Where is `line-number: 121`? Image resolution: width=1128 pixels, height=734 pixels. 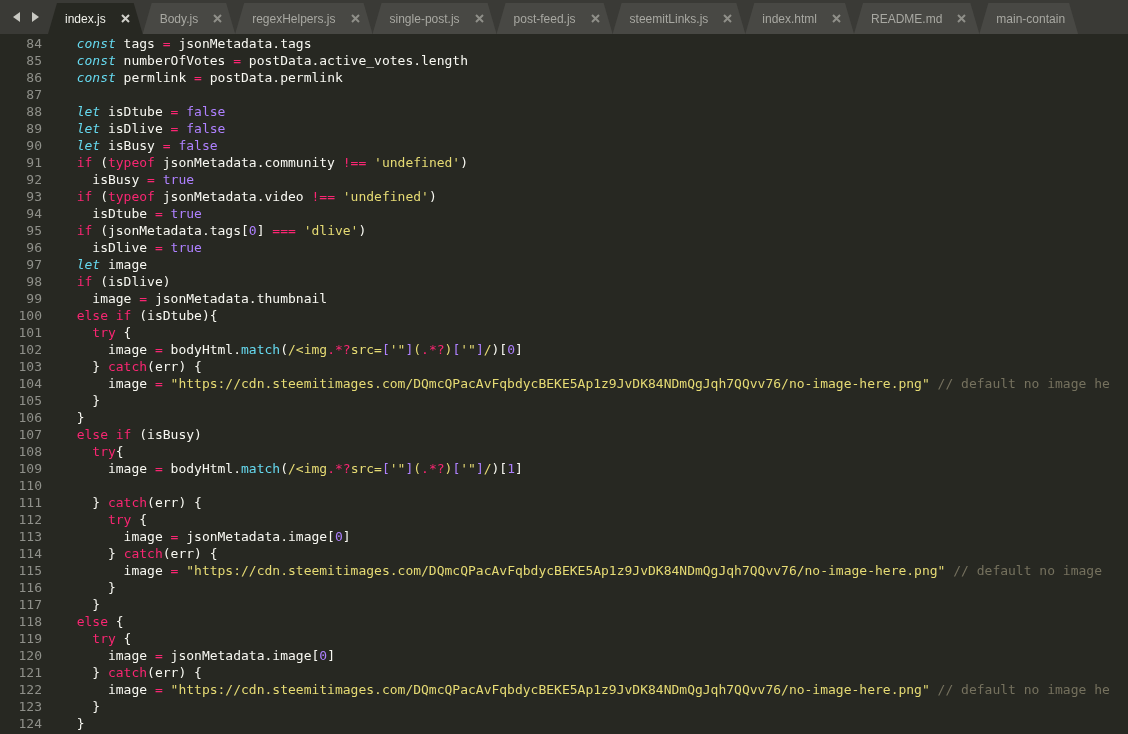 line-number: 121 is located at coordinates (29, 672).